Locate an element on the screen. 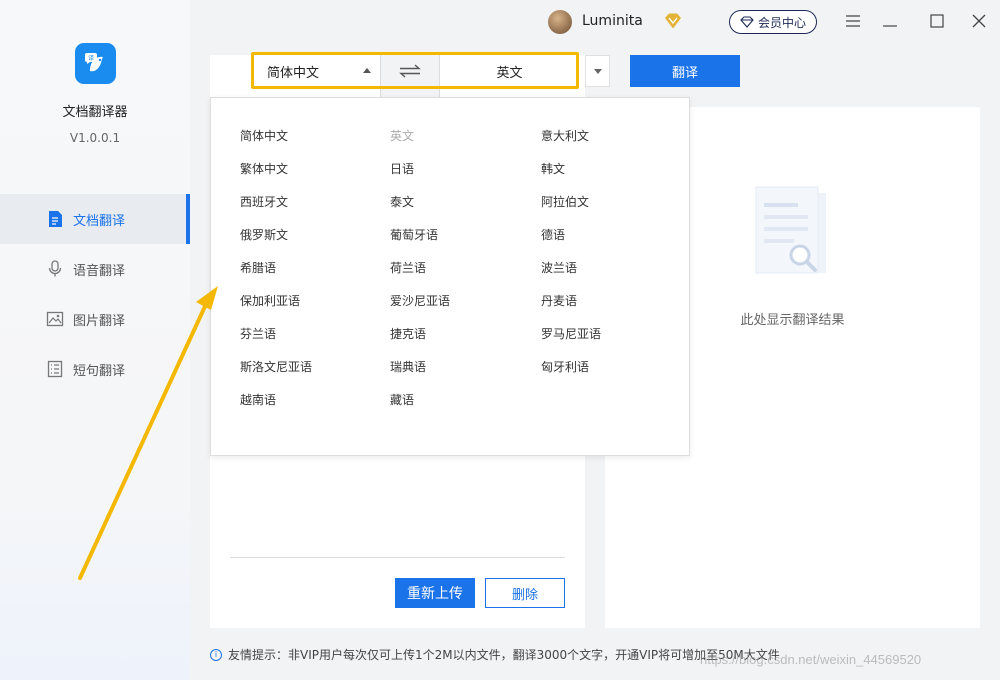  reupload-button: 重新上传 is located at coordinates (435, 593).